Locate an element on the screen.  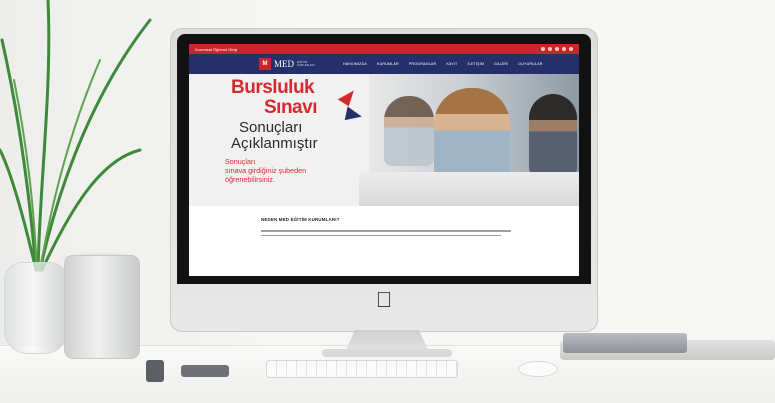
topbar-links: Kurumsal Öğrenci Girişi is located at coordinates (216, 49).